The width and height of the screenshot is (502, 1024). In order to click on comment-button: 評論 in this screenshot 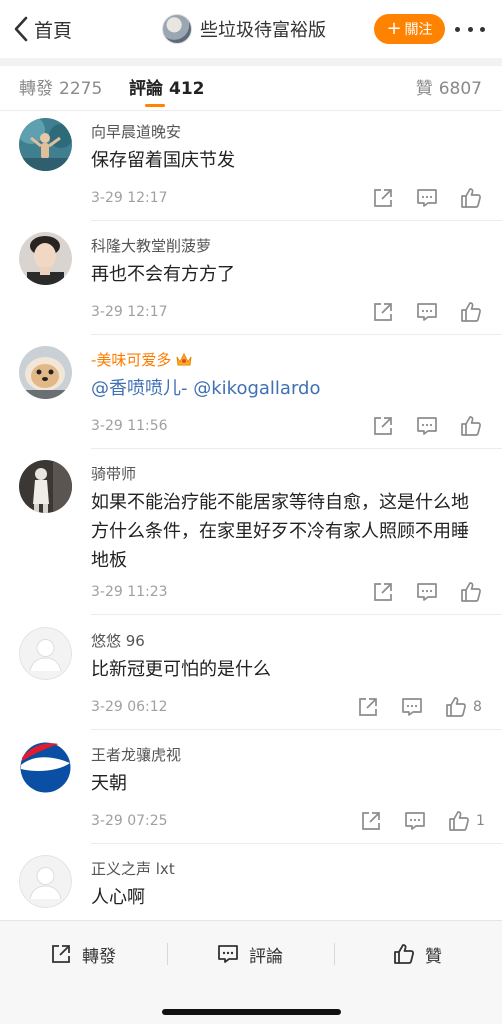, I will do `click(250, 954)`.